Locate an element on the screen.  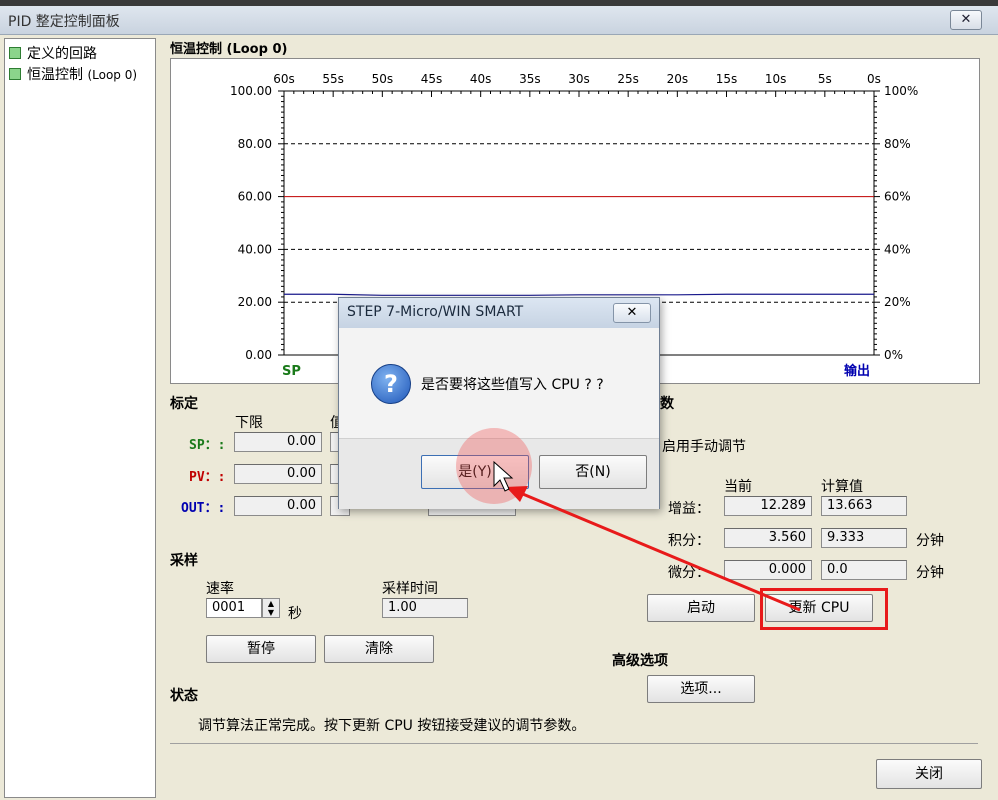
time-tick-label: 40s is located at coordinates (481, 79).